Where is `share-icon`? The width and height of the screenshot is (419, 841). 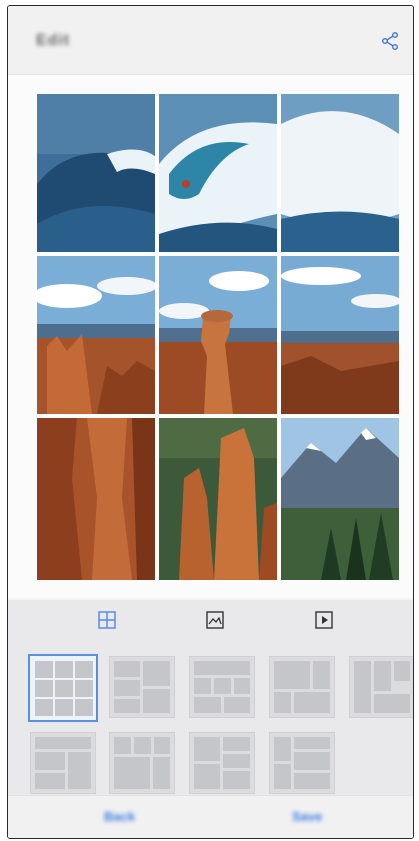 share-icon is located at coordinates (390, 41).